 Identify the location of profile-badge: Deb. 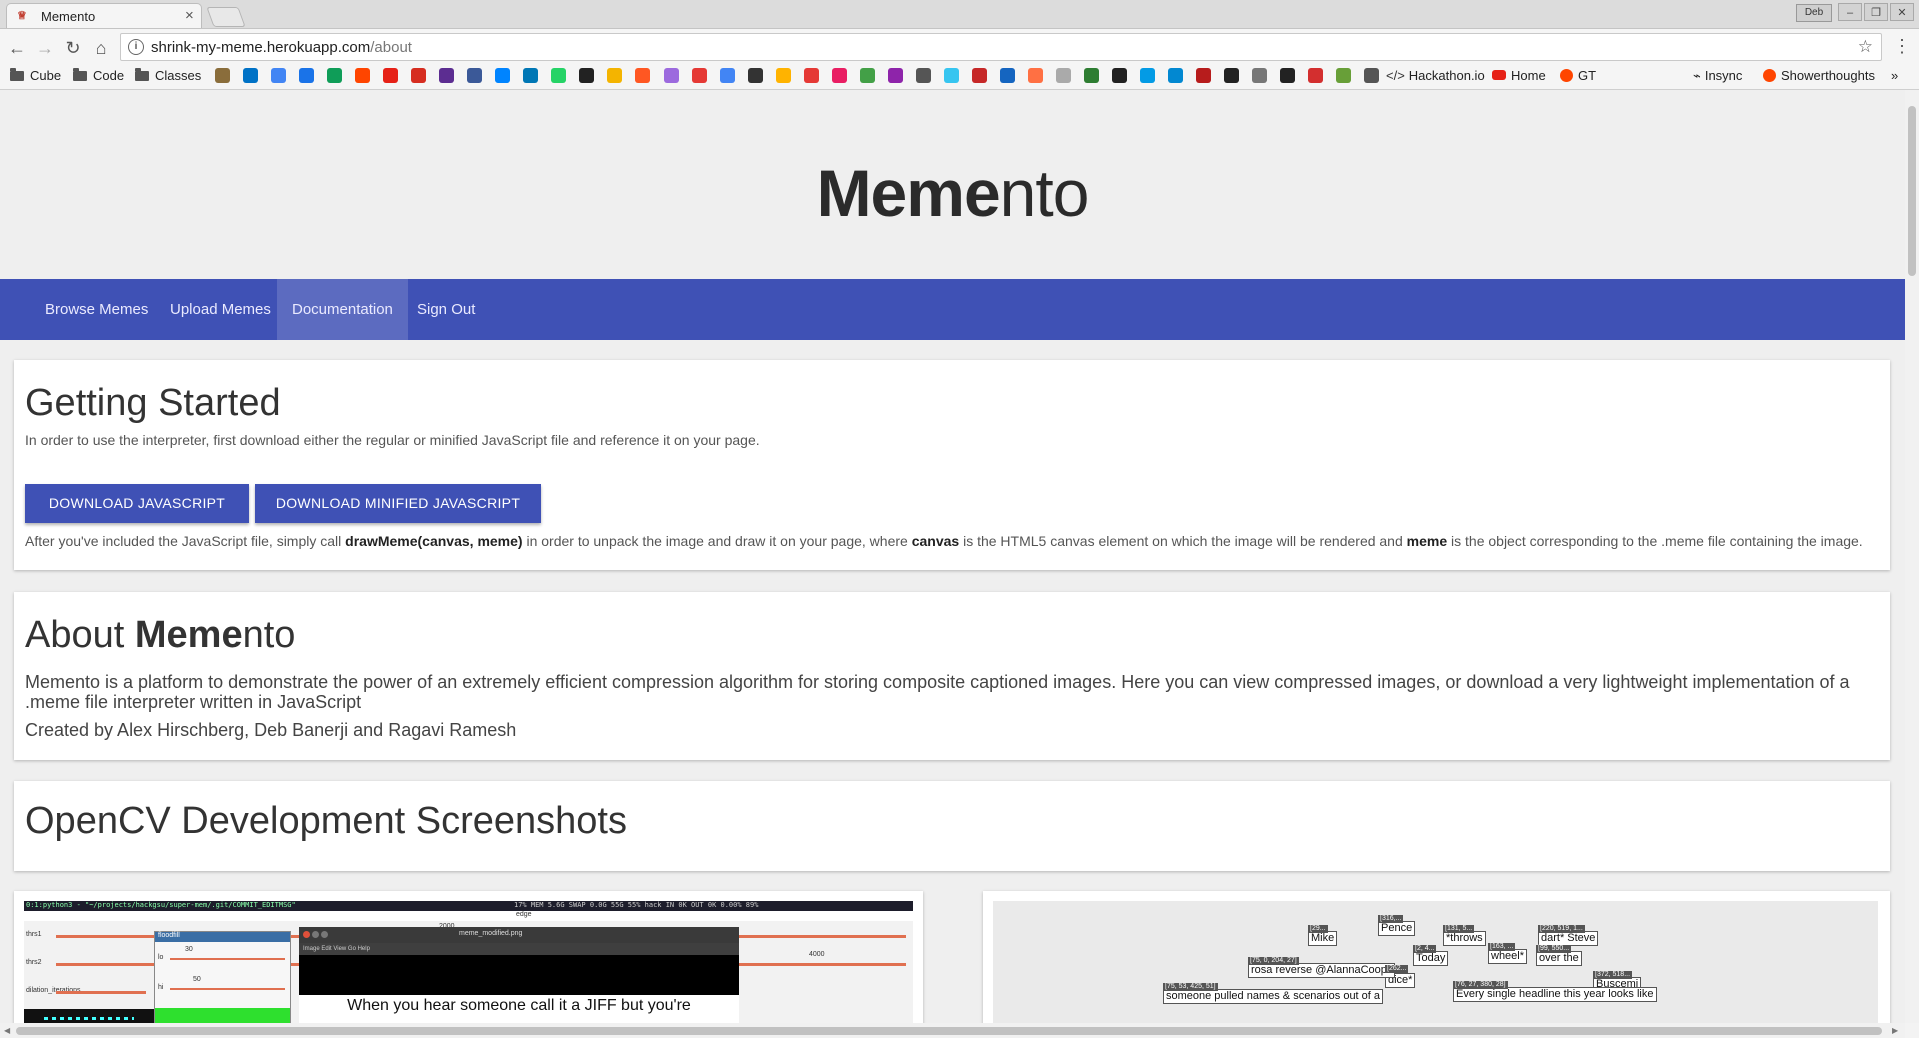
(1814, 13).